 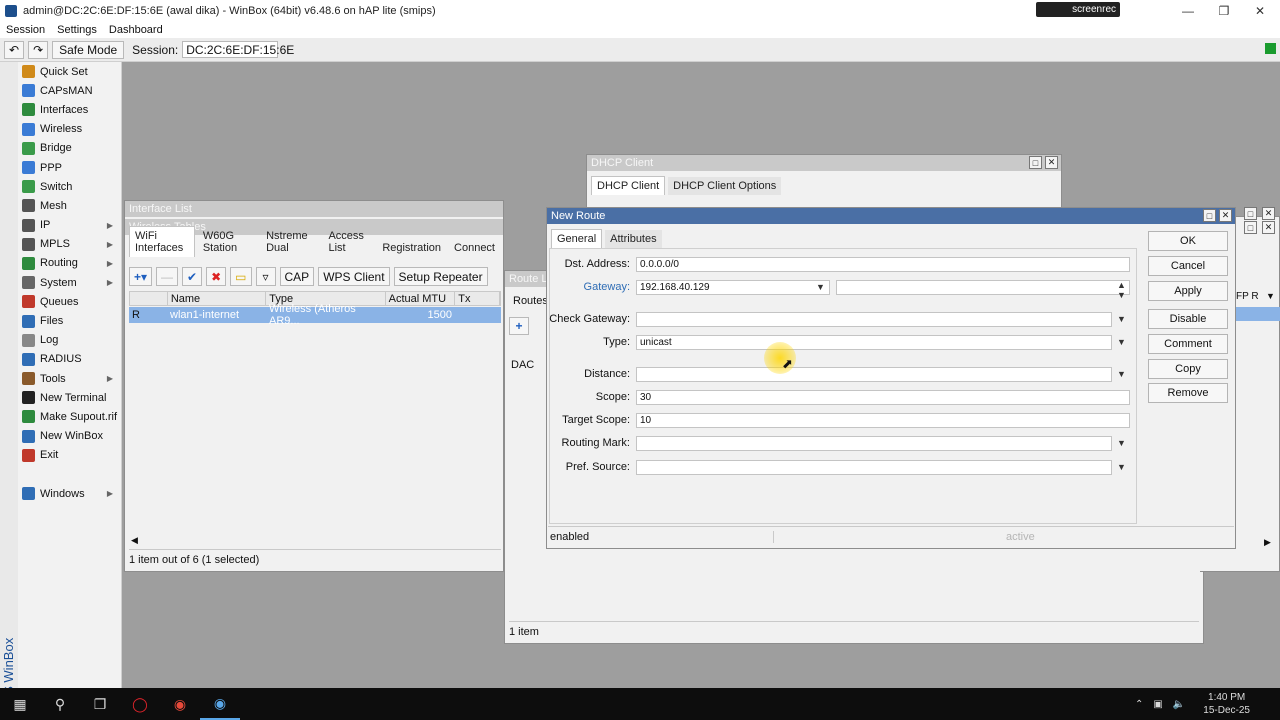 What do you see at coordinates (1188, 266) in the screenshot?
I see `cancel-button: Cancel` at bounding box center [1188, 266].